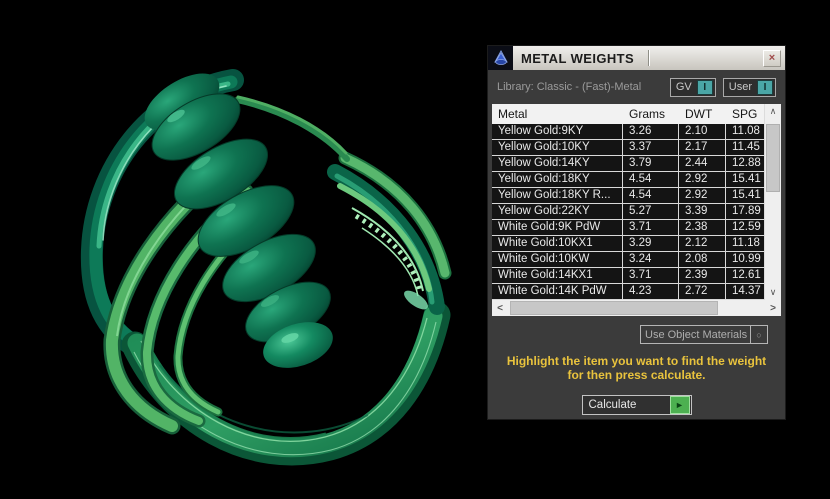 Image resolution: width=830 pixels, height=499 pixels. Describe the element at coordinates (773, 308) in the screenshot. I see `scroll-right-icon: >` at that location.